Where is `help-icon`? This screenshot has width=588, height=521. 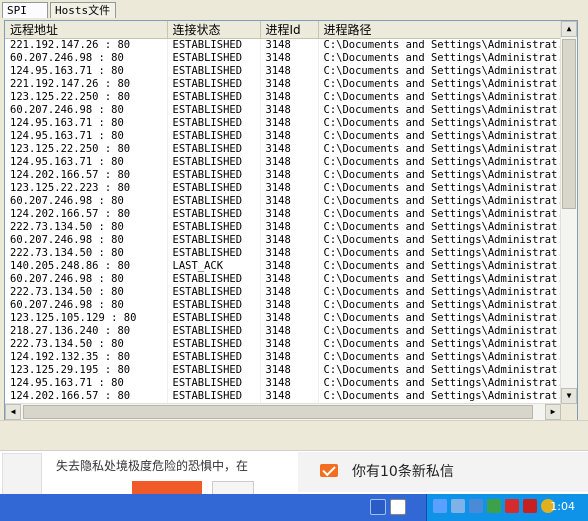
help-icon is located at coordinates (398, 507).